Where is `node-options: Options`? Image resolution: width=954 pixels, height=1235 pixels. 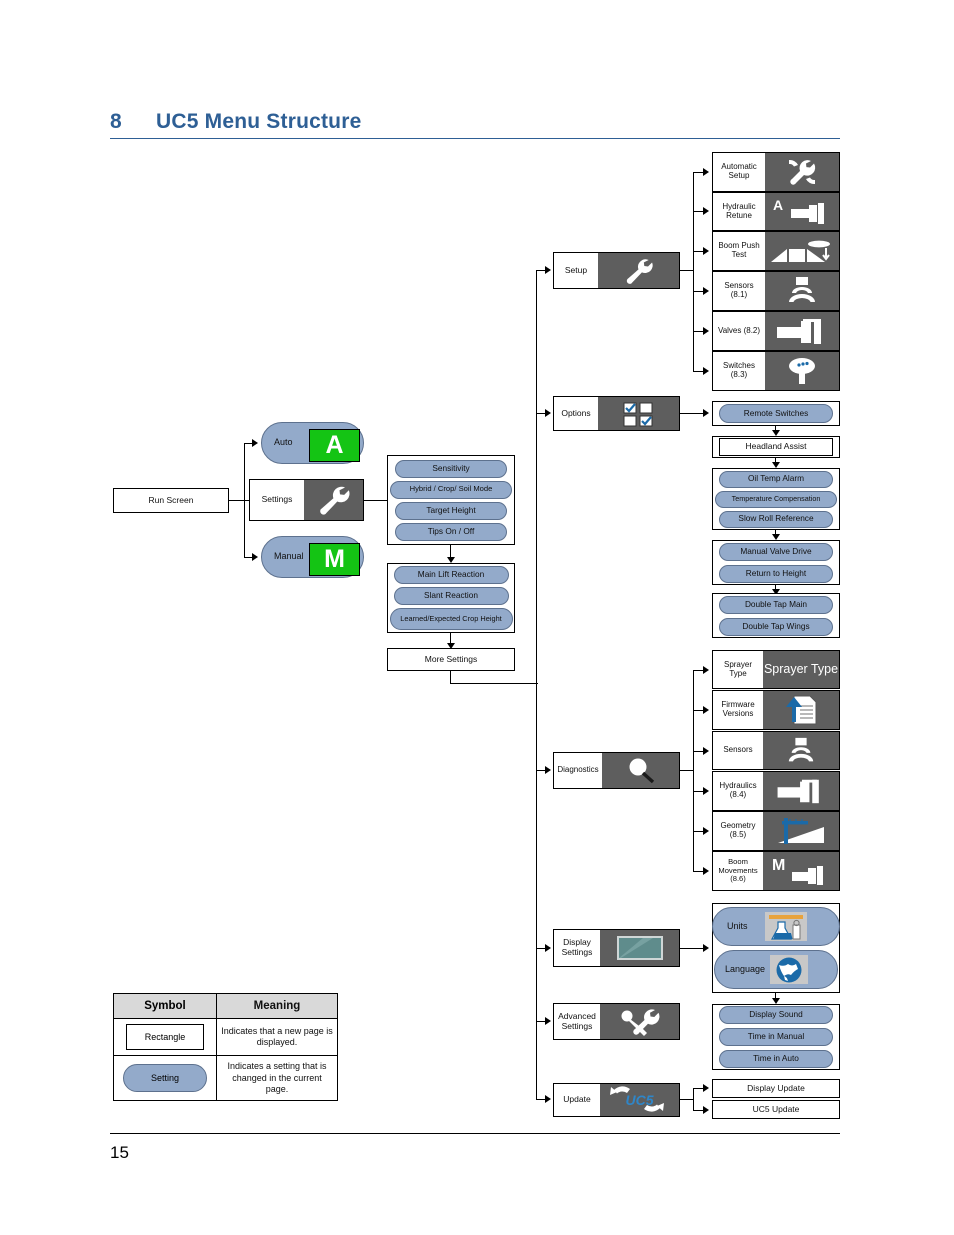 node-options: Options is located at coordinates (616, 413).